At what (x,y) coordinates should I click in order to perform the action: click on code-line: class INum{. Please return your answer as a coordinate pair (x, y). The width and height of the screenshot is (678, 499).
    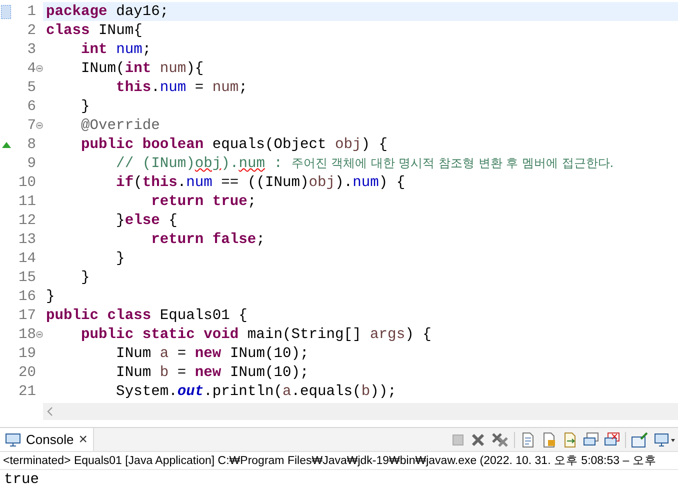
    Looking at the image, I should click on (94, 31).